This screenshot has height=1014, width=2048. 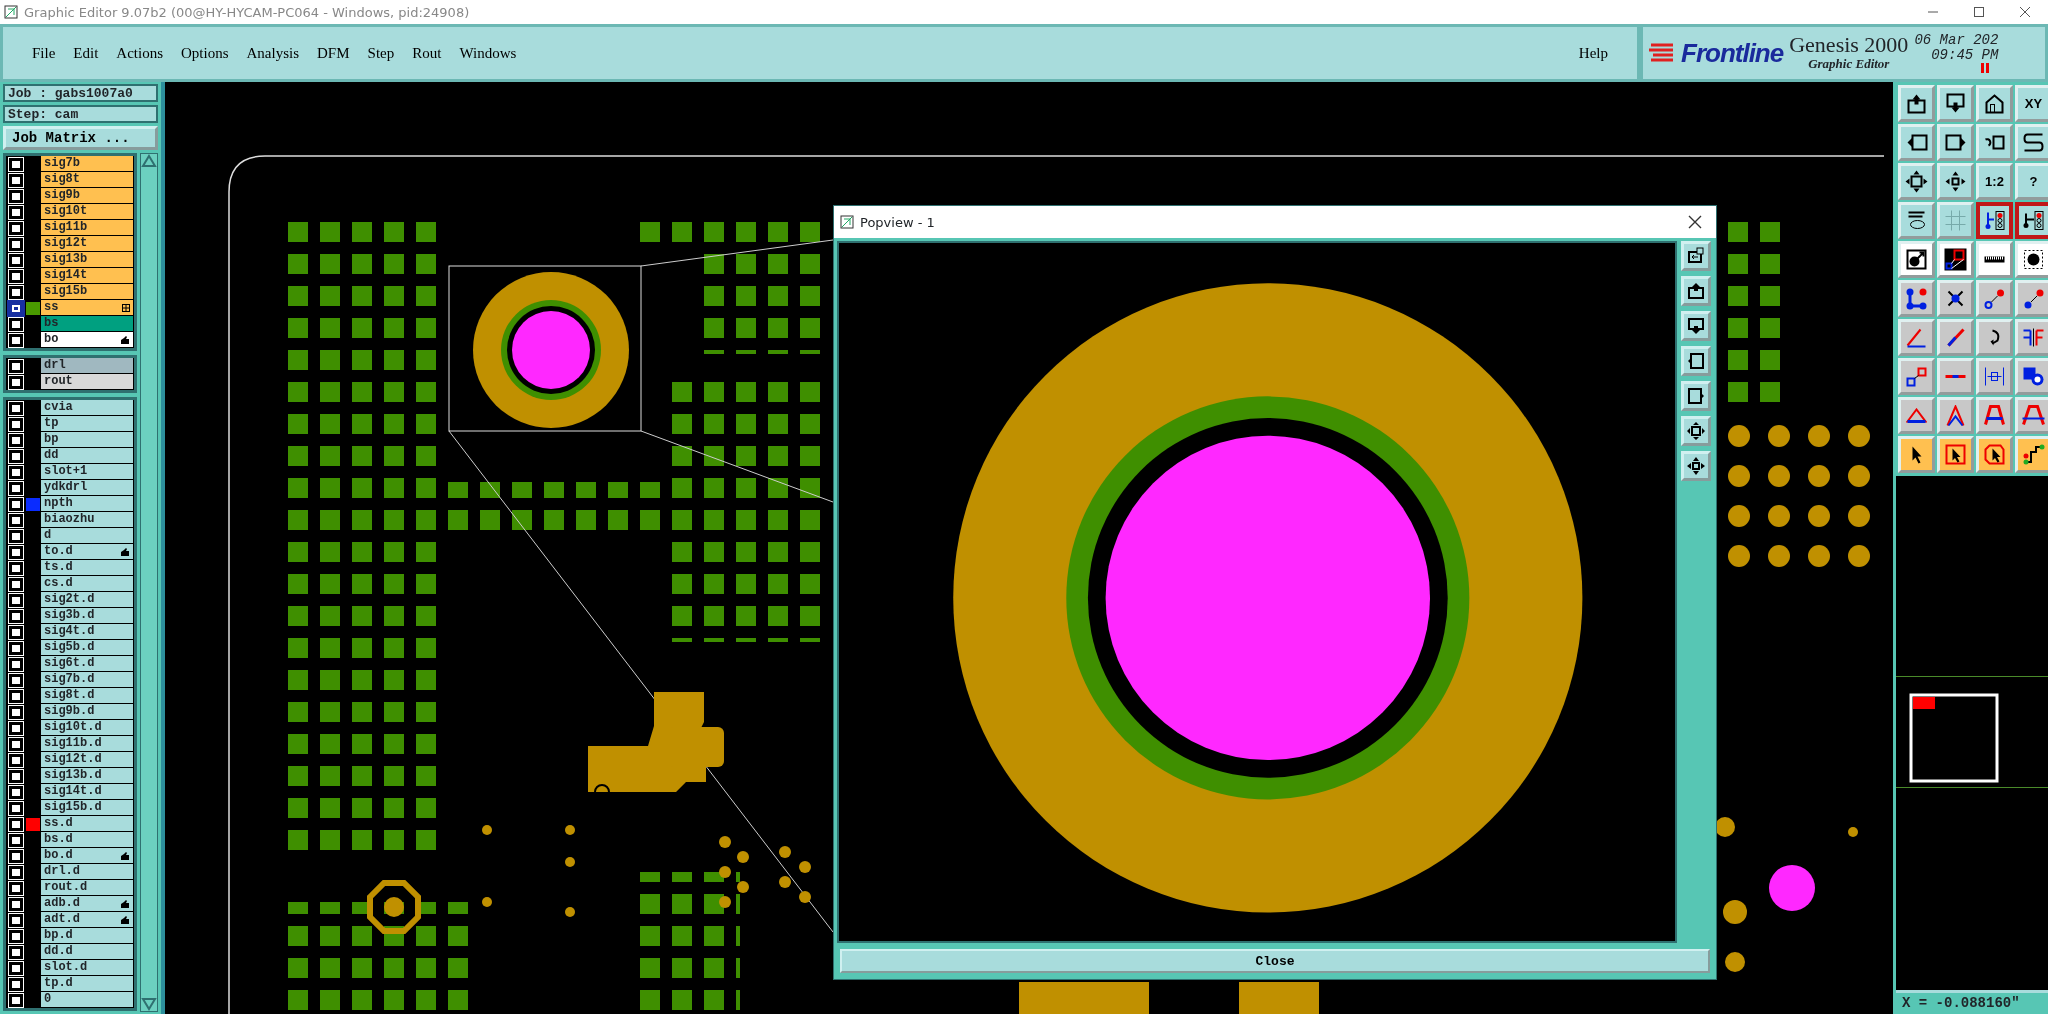 What do you see at coordinates (86, 53) in the screenshot?
I see `menu-item: Edit` at bounding box center [86, 53].